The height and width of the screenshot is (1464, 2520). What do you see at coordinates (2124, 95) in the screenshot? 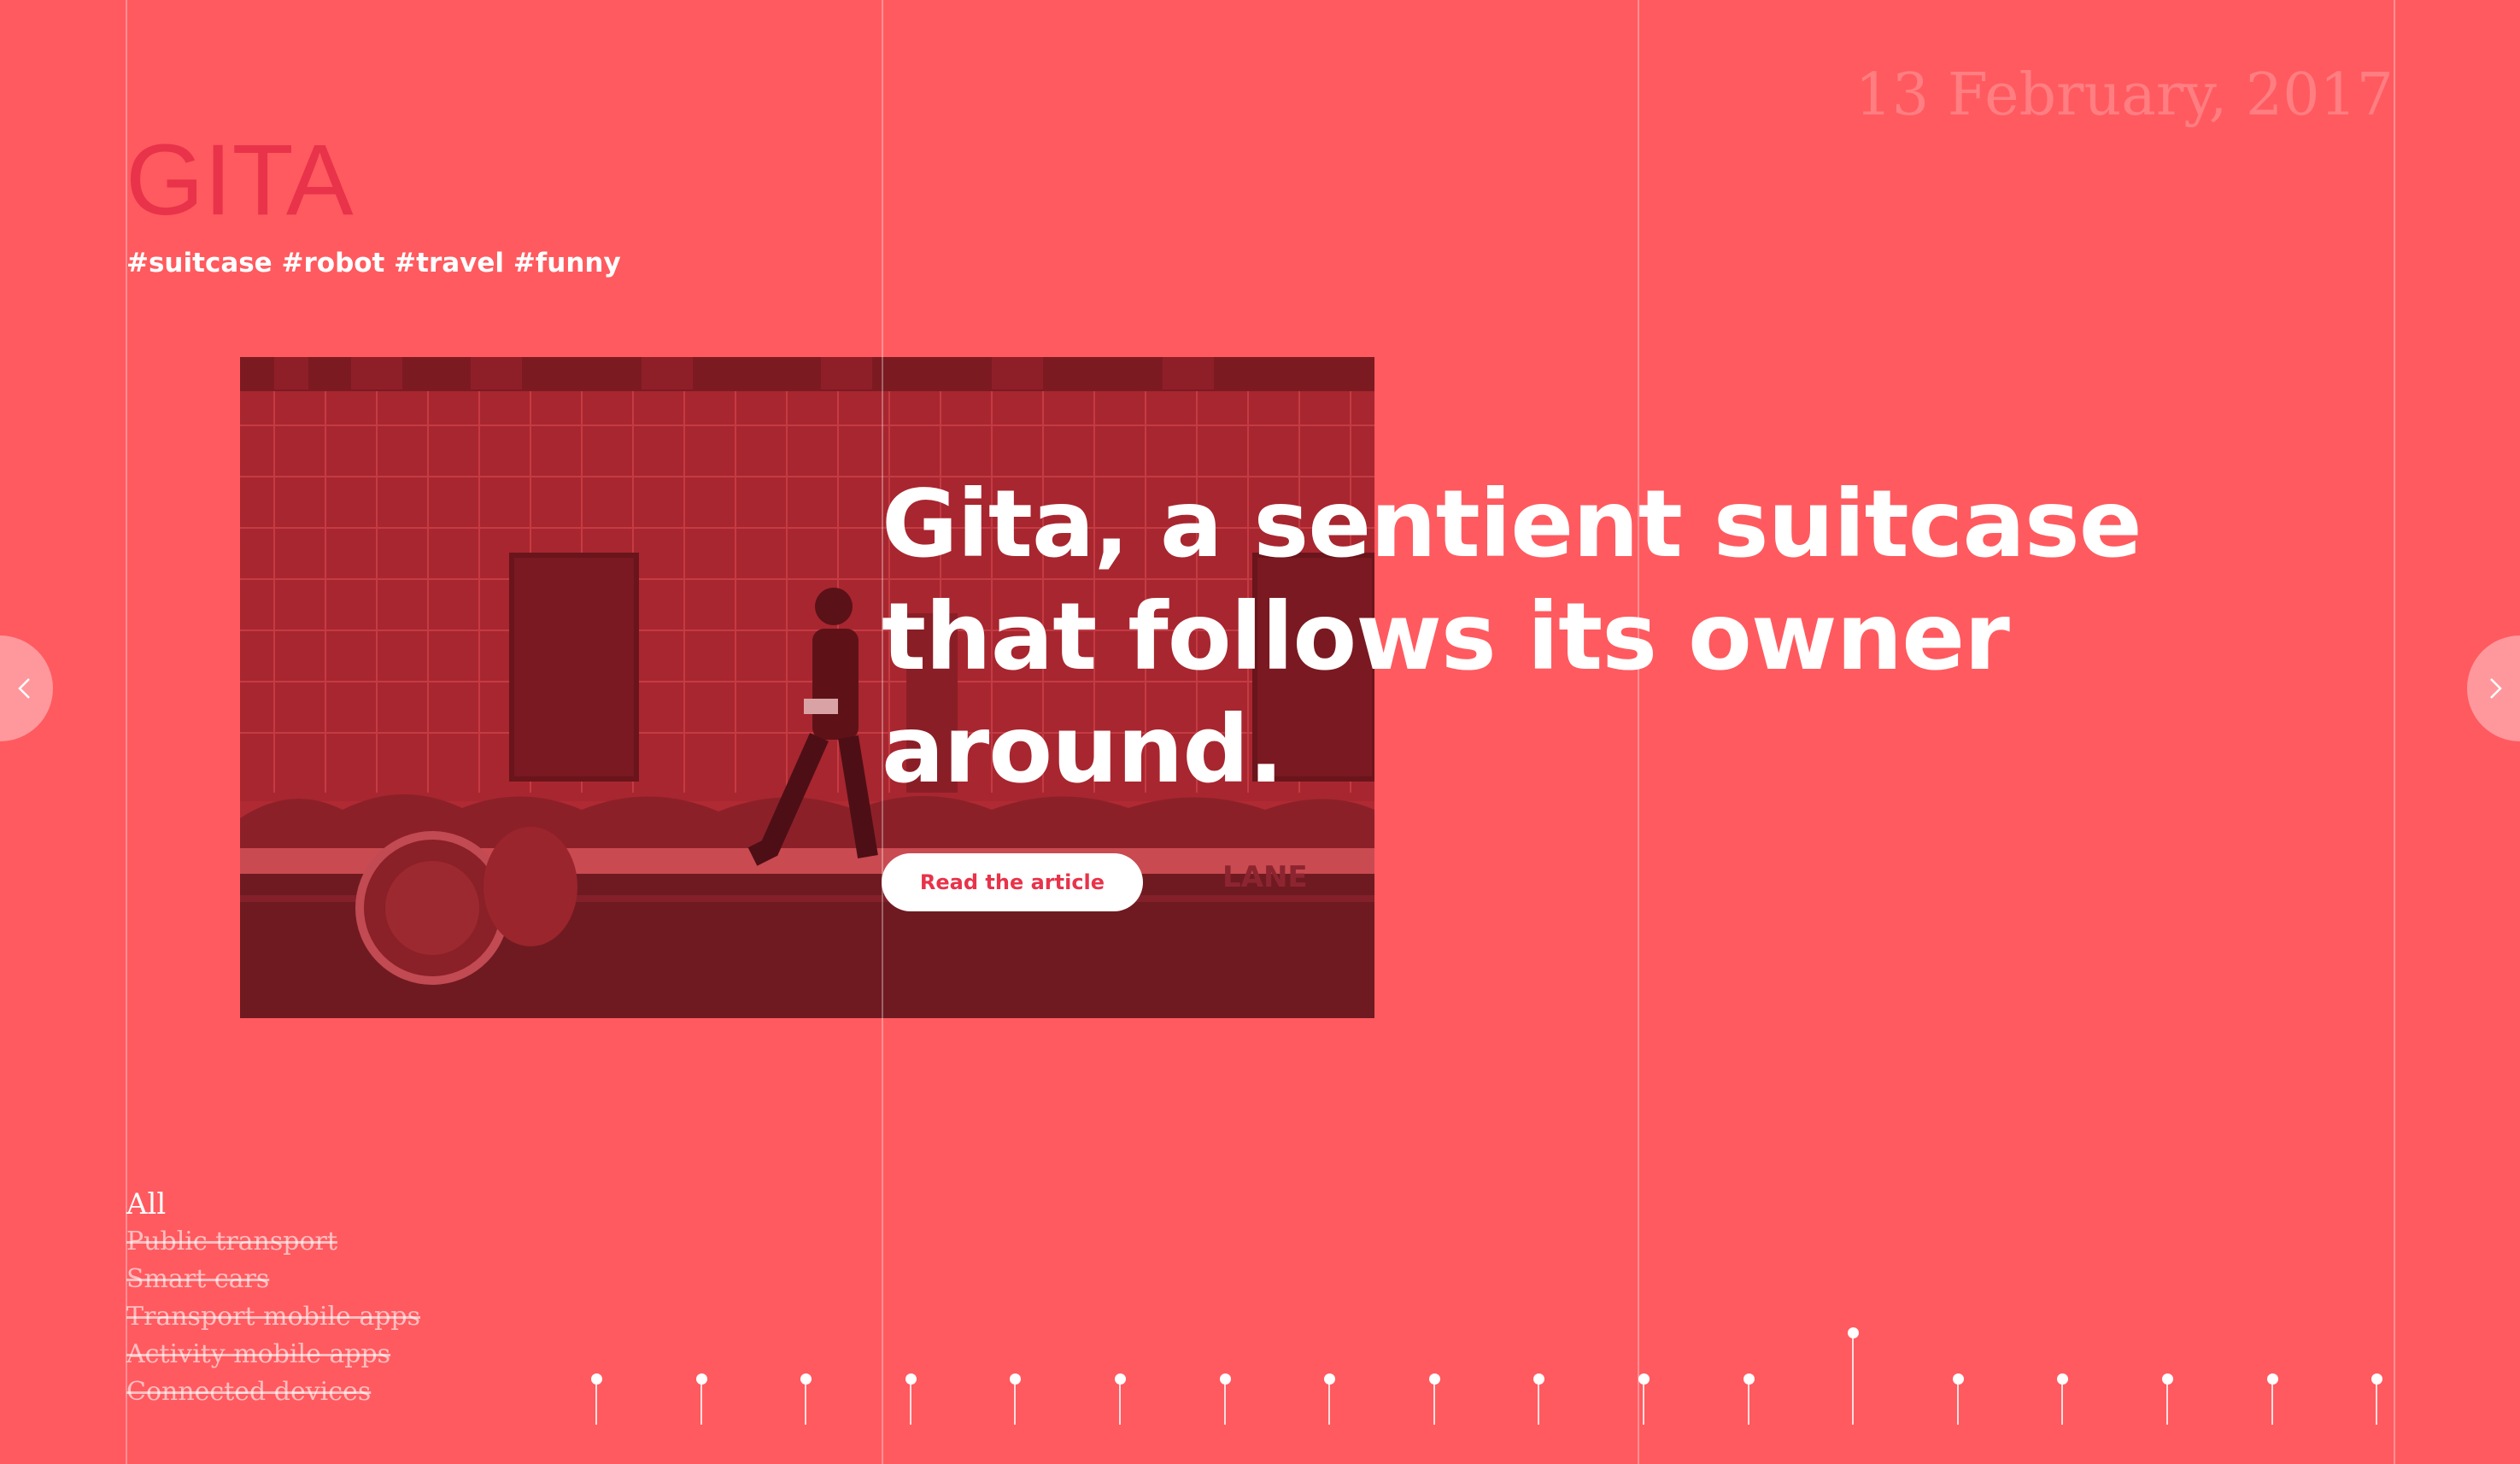
I see `article-date: 13 February, 2017` at bounding box center [2124, 95].